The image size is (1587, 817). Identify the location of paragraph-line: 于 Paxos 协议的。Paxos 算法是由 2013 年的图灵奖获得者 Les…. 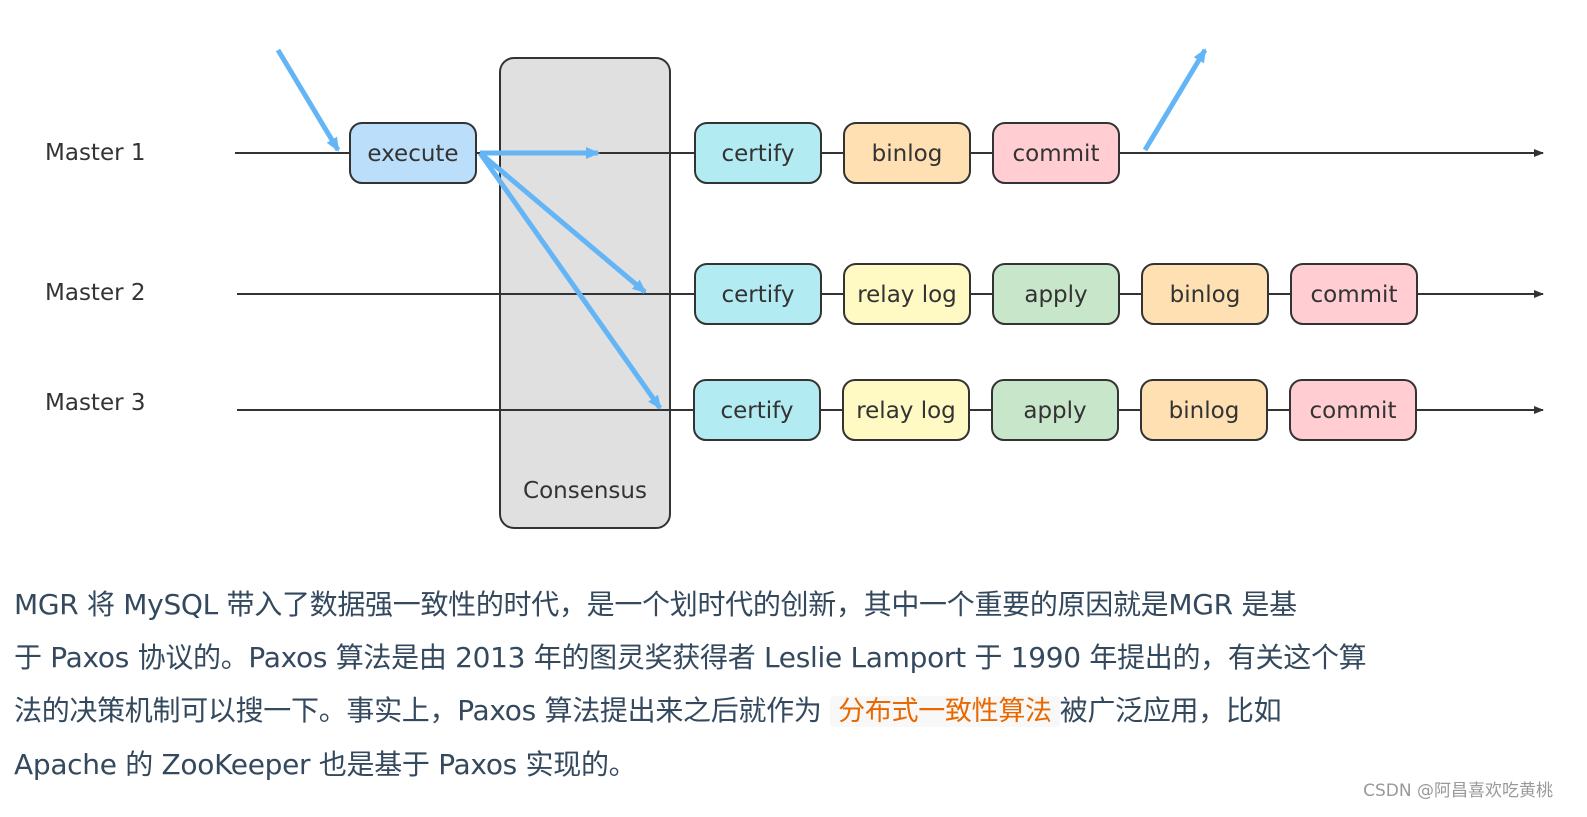
(690, 657).